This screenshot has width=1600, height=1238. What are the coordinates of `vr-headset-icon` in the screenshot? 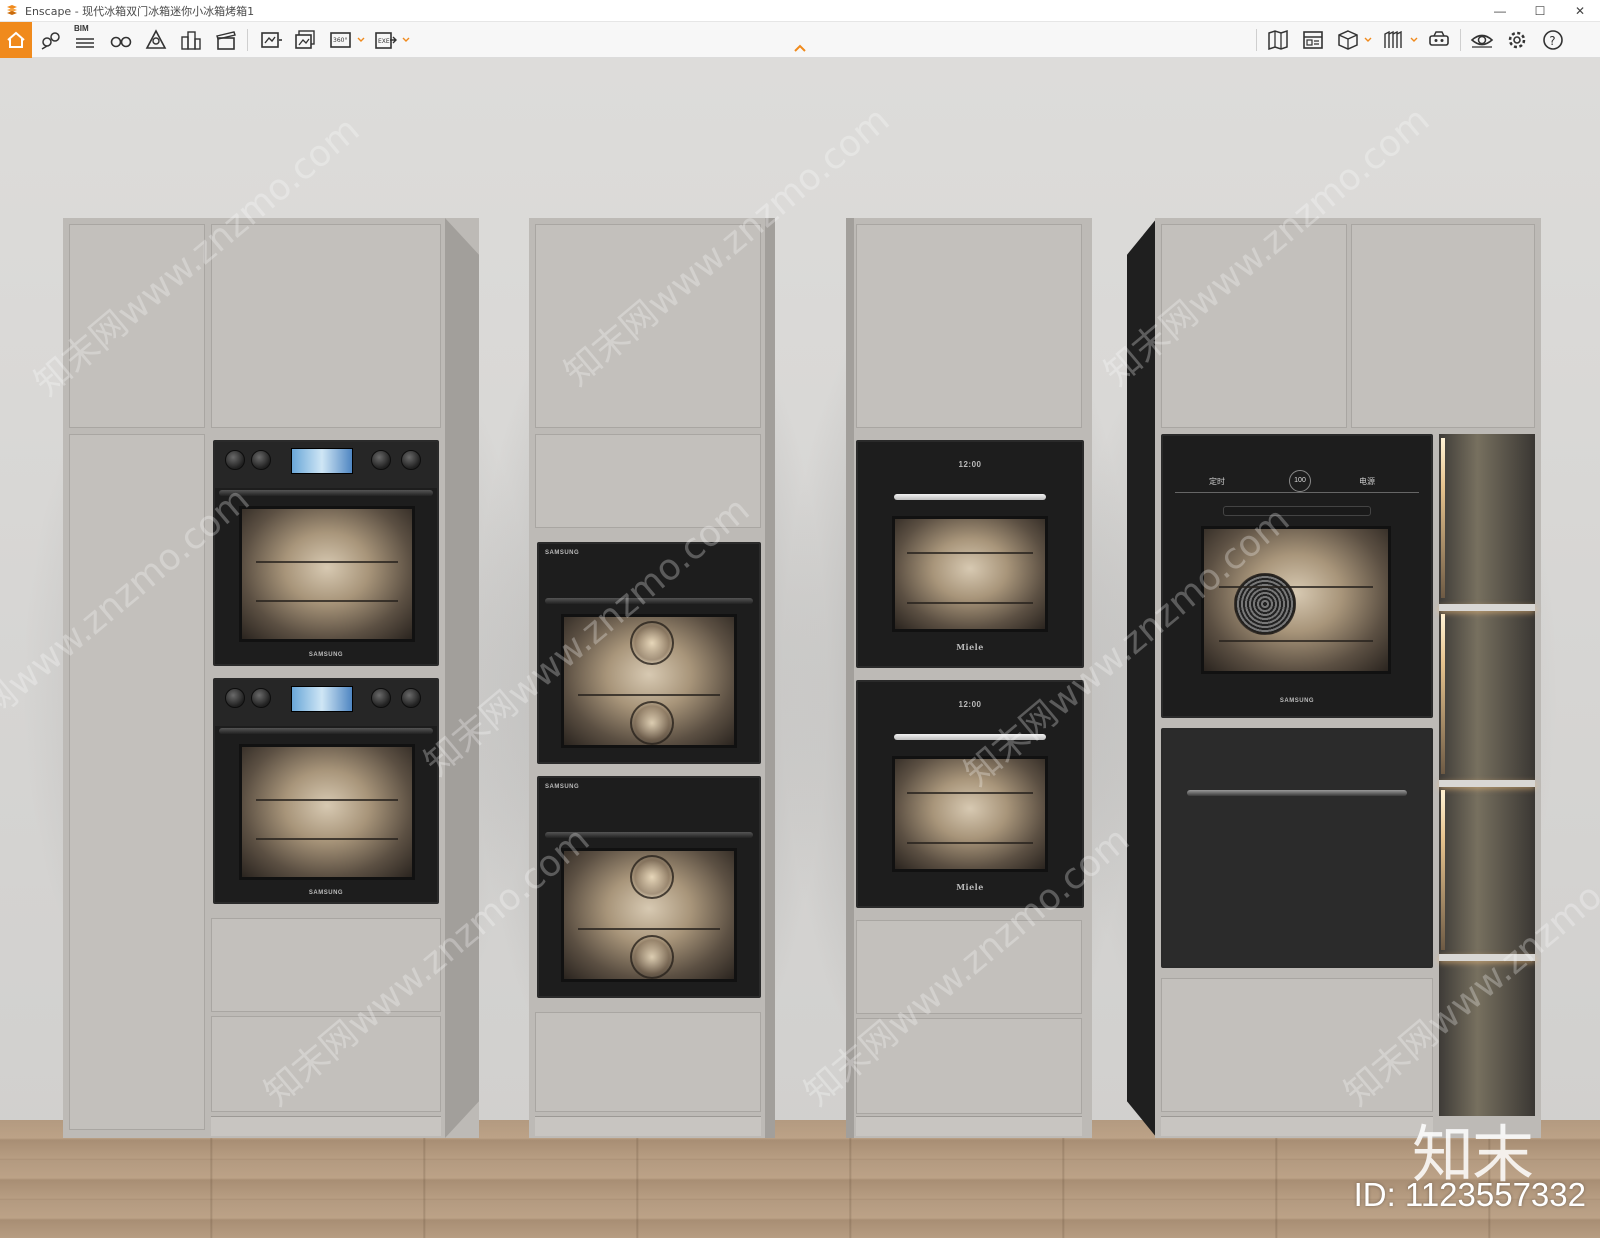 It's located at (1439, 38).